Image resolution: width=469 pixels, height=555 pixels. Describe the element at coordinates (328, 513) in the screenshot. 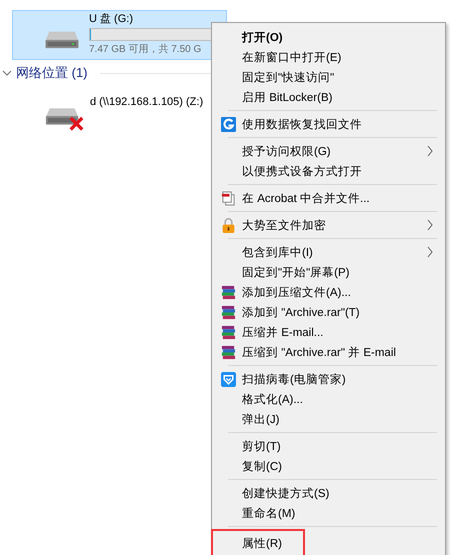

I see `menu-item: 重命名(M)` at that location.